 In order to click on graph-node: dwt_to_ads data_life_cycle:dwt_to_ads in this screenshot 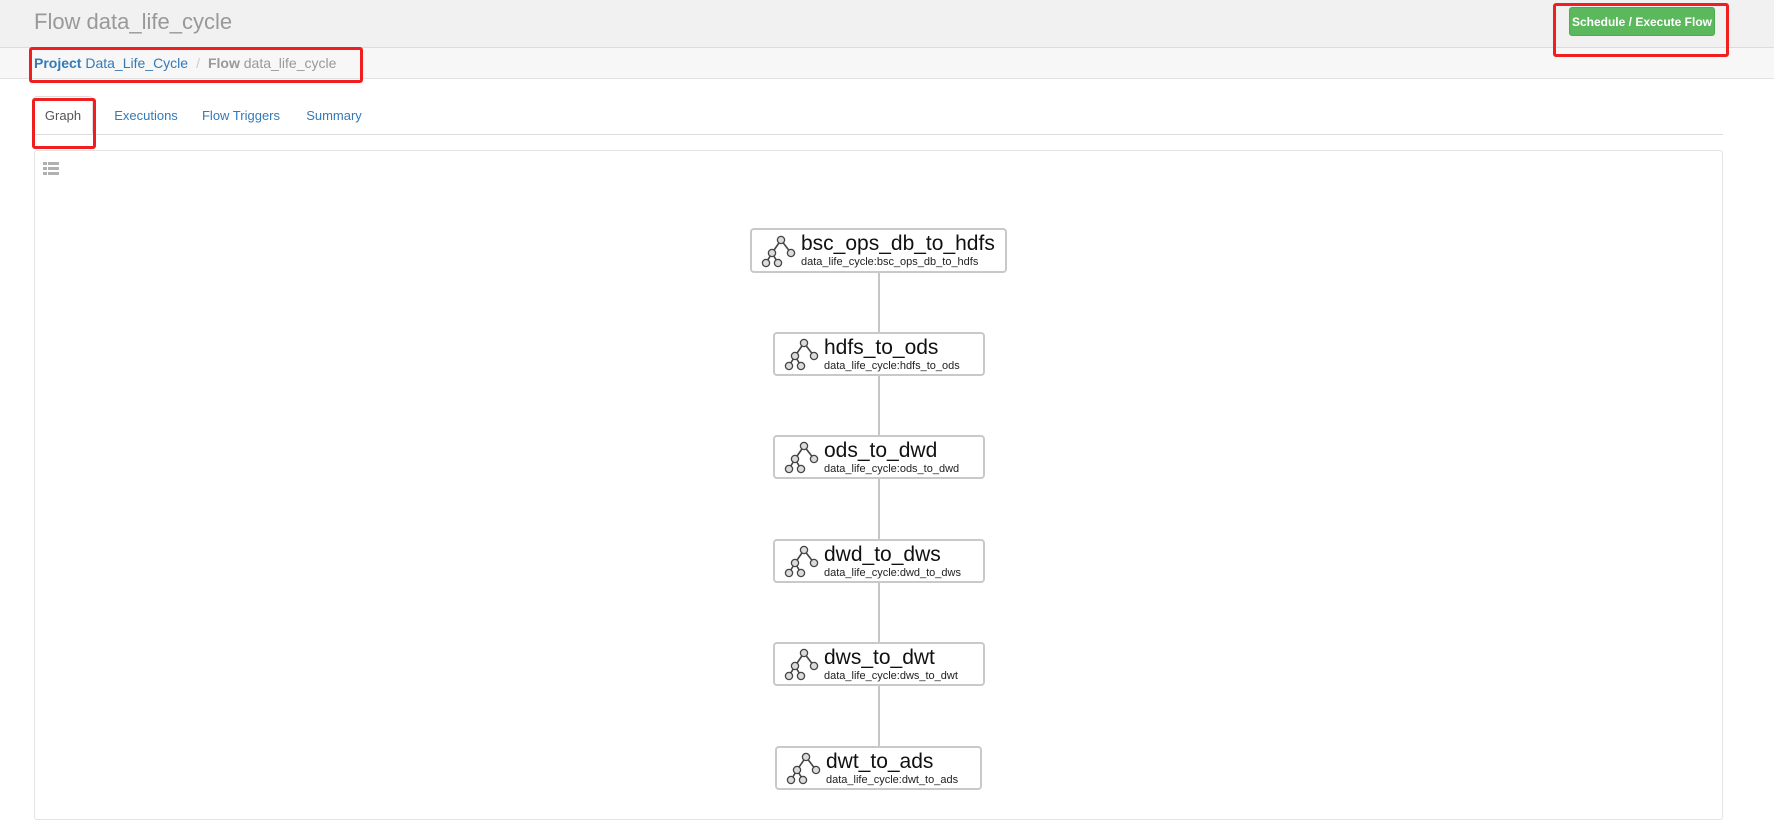, I will do `click(878, 768)`.